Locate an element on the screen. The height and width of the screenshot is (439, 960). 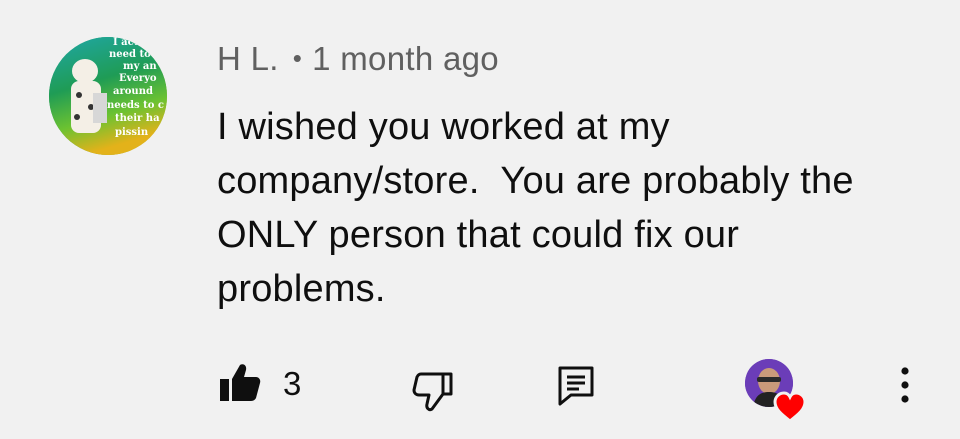
thumbs-up-icon is located at coordinates (240, 382).